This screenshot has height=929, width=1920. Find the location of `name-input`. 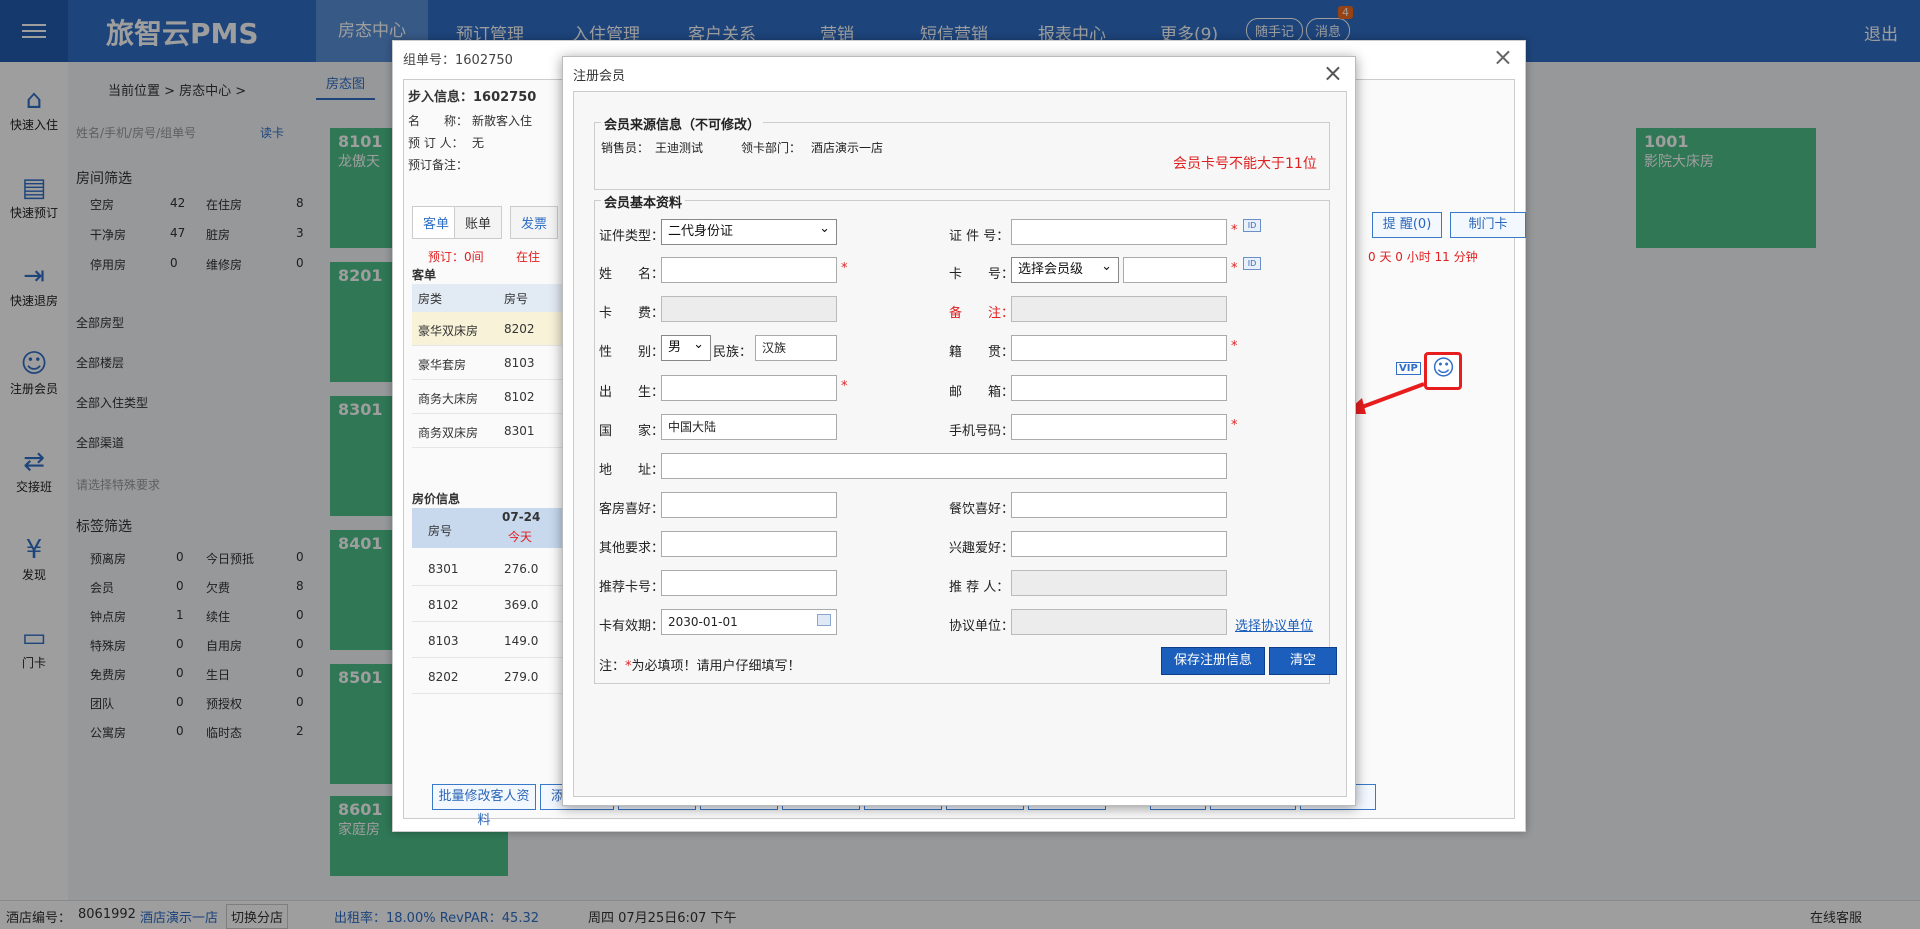

name-input is located at coordinates (749, 270).